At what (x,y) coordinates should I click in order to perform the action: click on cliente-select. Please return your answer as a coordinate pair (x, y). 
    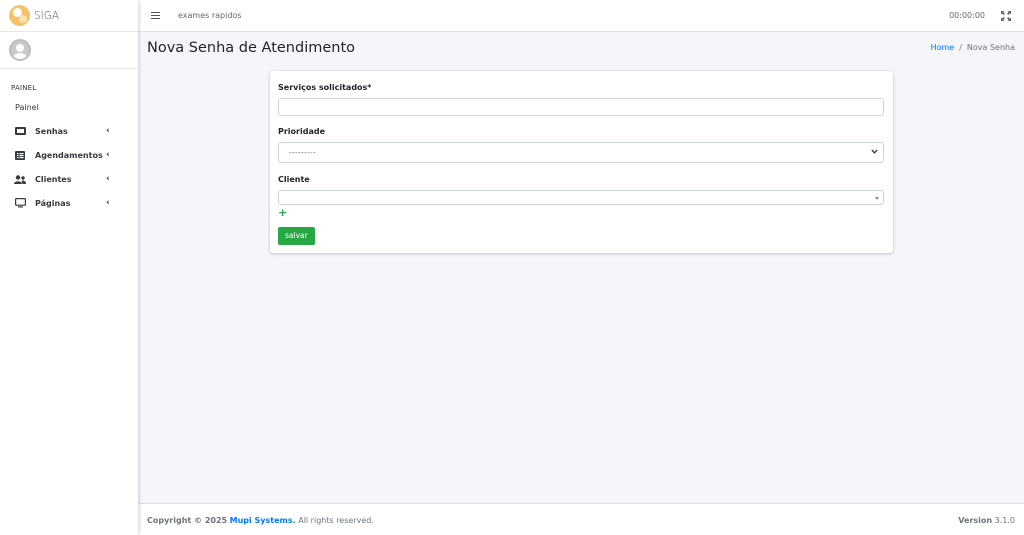
    Looking at the image, I should click on (581, 197).